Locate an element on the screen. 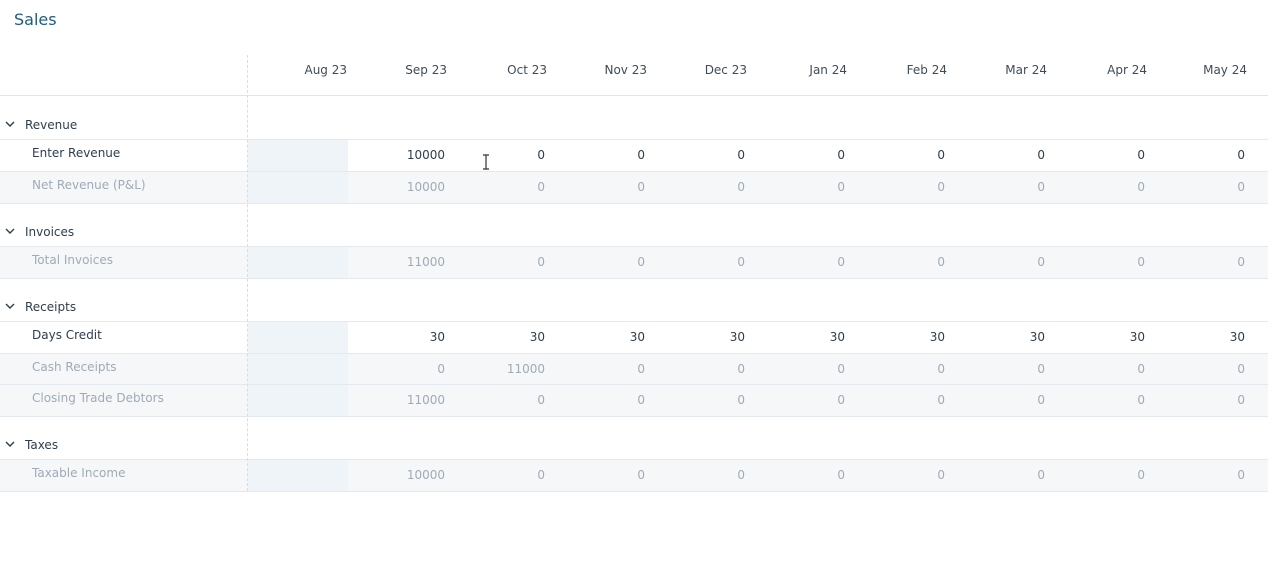 This screenshot has height=582, width=1268. section-invoices: Invoices is located at coordinates (634, 233).